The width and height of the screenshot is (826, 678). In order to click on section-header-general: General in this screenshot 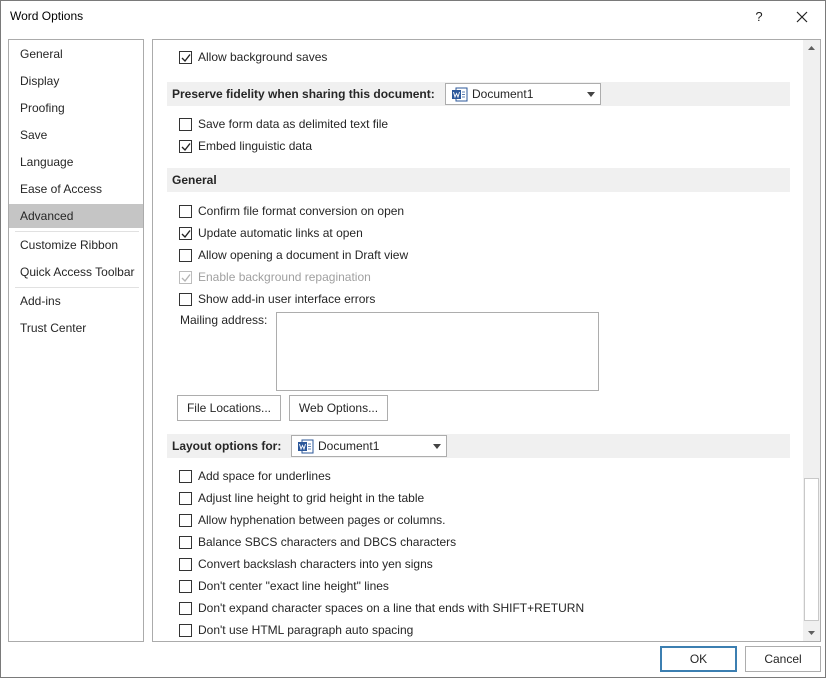, I will do `click(478, 180)`.